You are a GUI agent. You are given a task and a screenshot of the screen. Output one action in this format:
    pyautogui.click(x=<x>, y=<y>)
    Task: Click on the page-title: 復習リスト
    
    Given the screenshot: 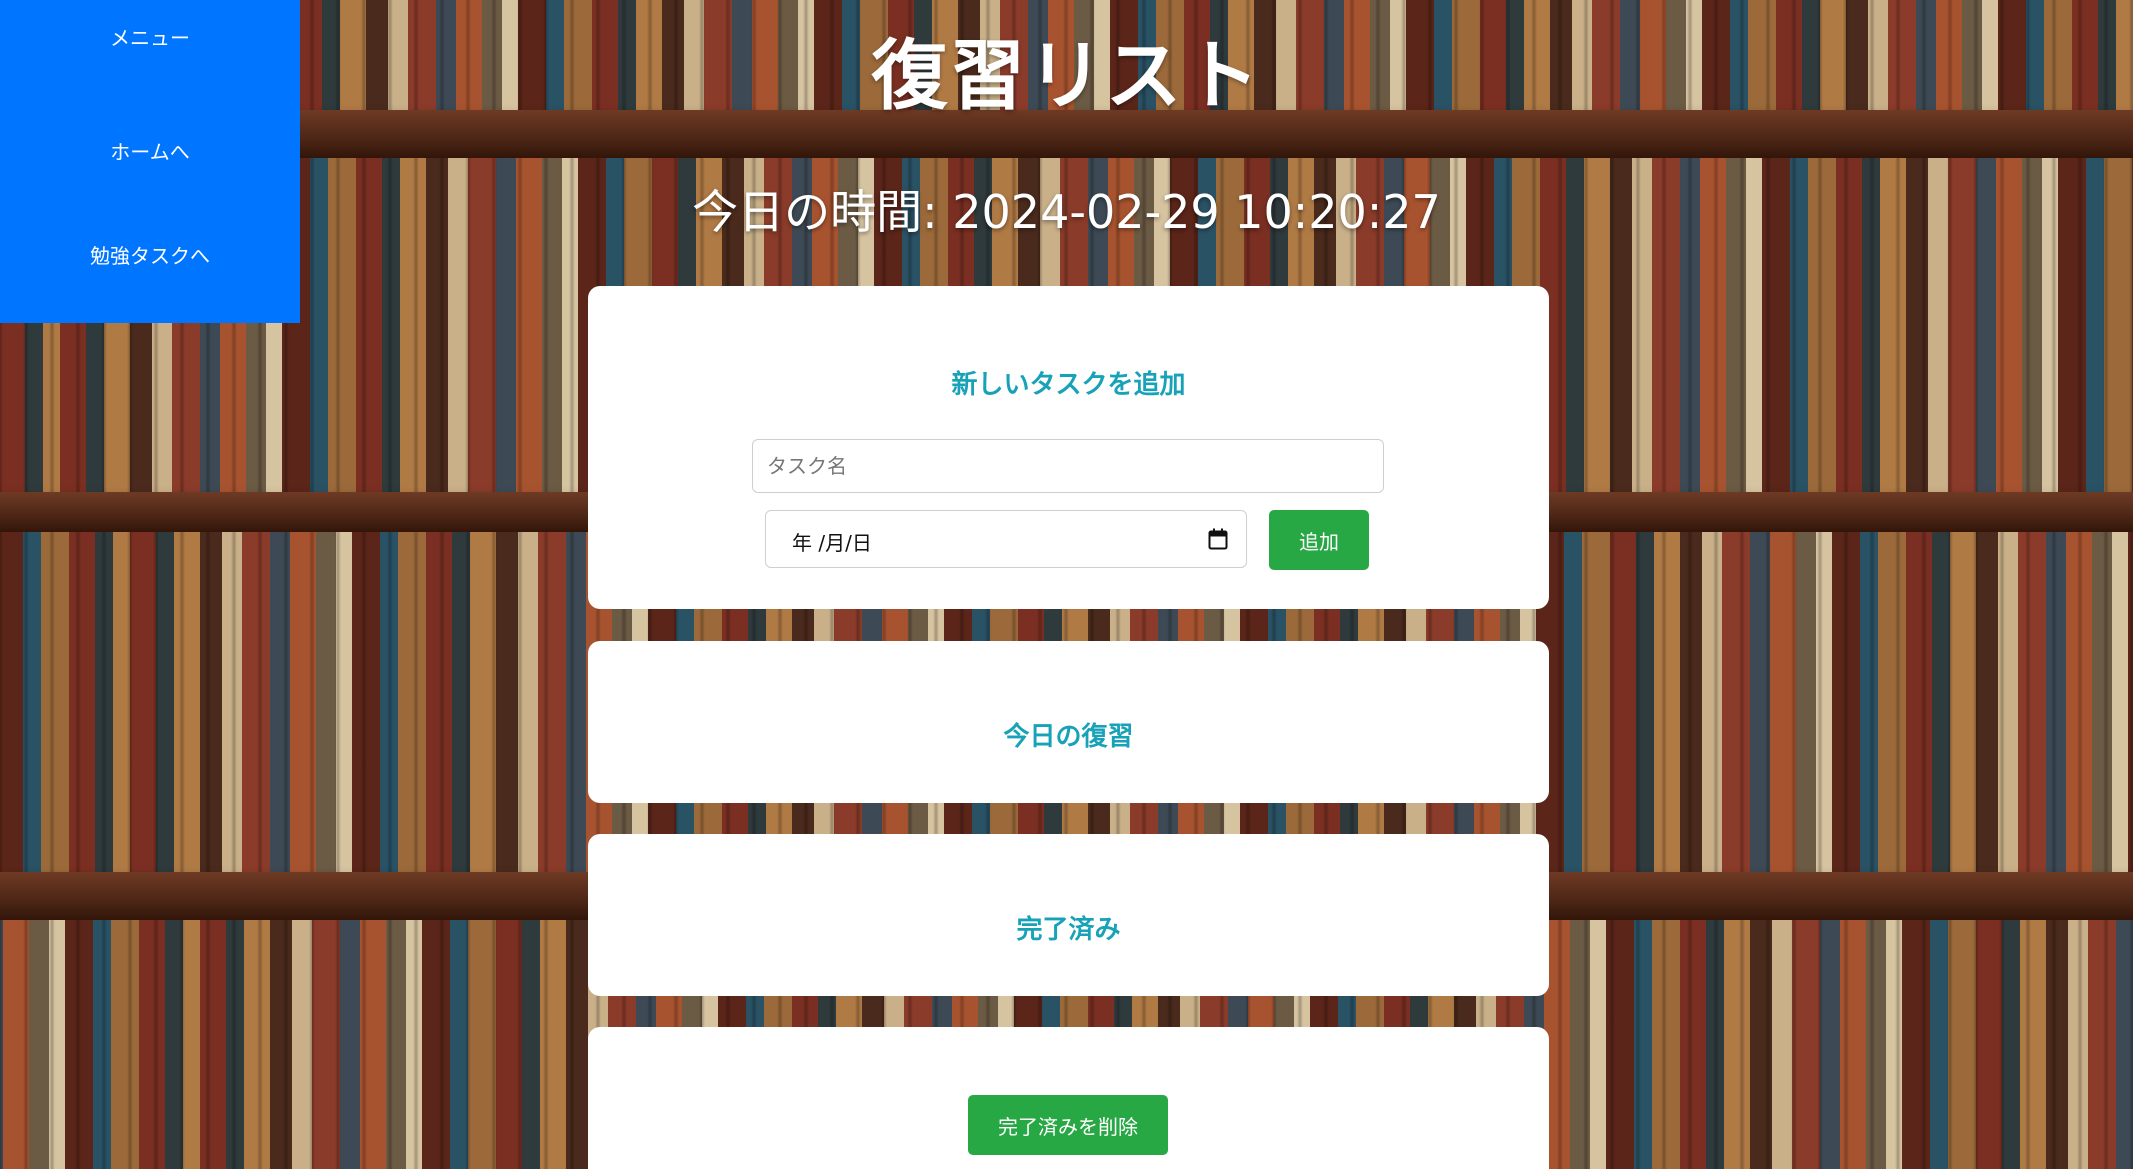 What is the action you would take?
    pyautogui.click(x=1066, y=75)
    